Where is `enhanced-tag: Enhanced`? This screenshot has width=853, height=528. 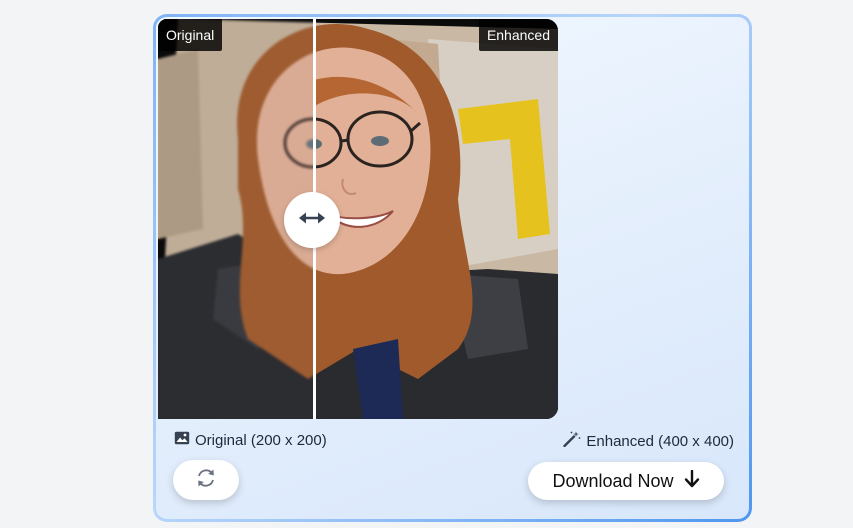
enhanced-tag: Enhanced is located at coordinates (518, 35).